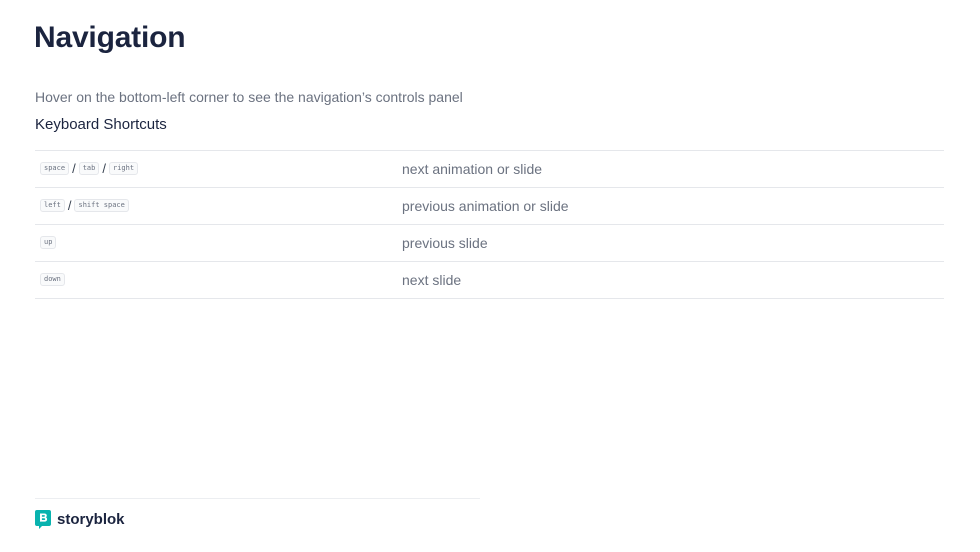 The width and height of the screenshot is (980, 552). I want to click on brand-logo: storyblok, so click(80, 519).